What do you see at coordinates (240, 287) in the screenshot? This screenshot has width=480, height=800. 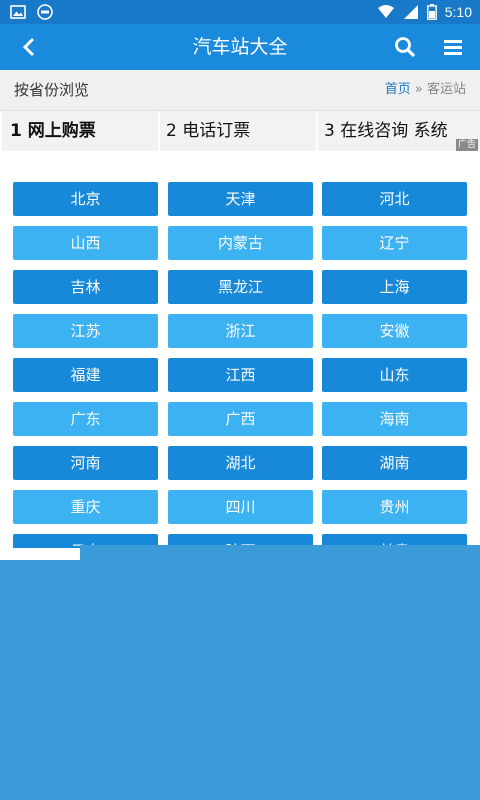 I see `province-button: 黑龙江` at bounding box center [240, 287].